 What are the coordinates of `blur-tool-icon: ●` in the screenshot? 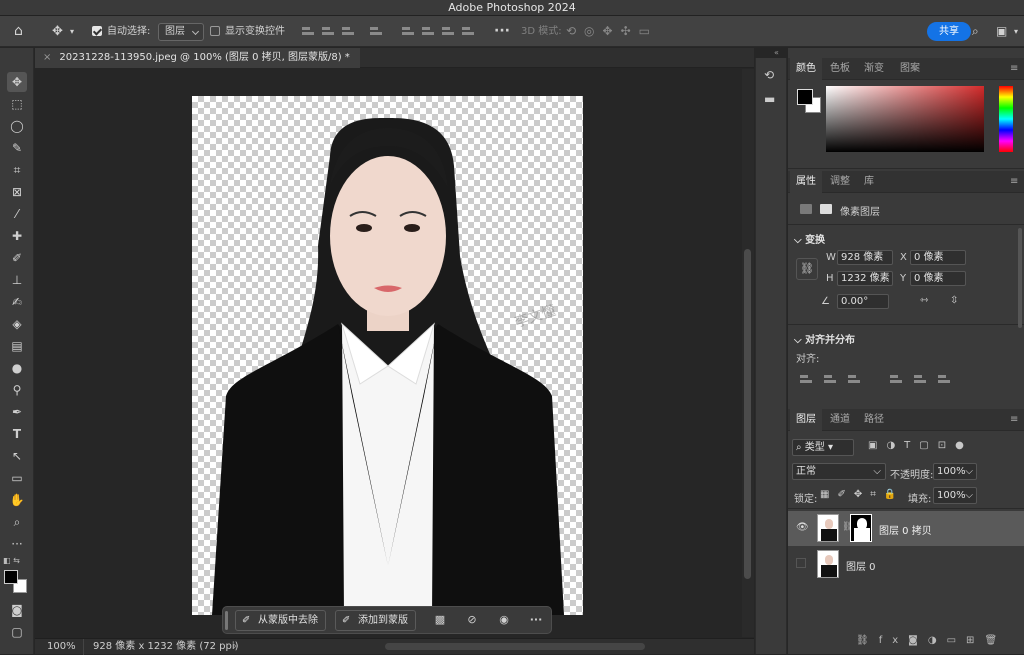 It's located at (17, 368).